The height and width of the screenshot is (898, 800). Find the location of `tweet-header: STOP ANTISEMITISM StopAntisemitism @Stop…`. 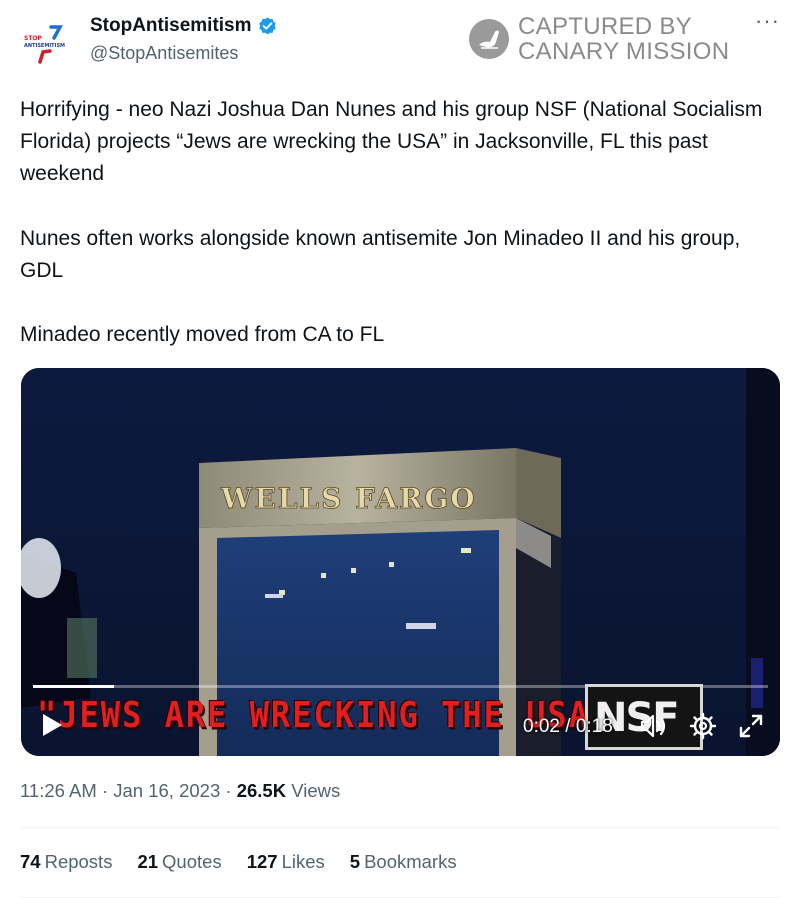

tweet-header: STOP ANTISEMITISM StopAntisemitism @Stop… is located at coordinates (400, 40).